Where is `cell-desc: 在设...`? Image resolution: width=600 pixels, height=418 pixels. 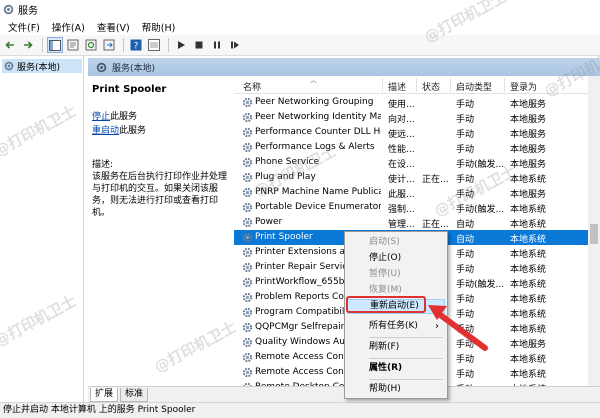 cell-desc: 在设... is located at coordinates (401, 165).